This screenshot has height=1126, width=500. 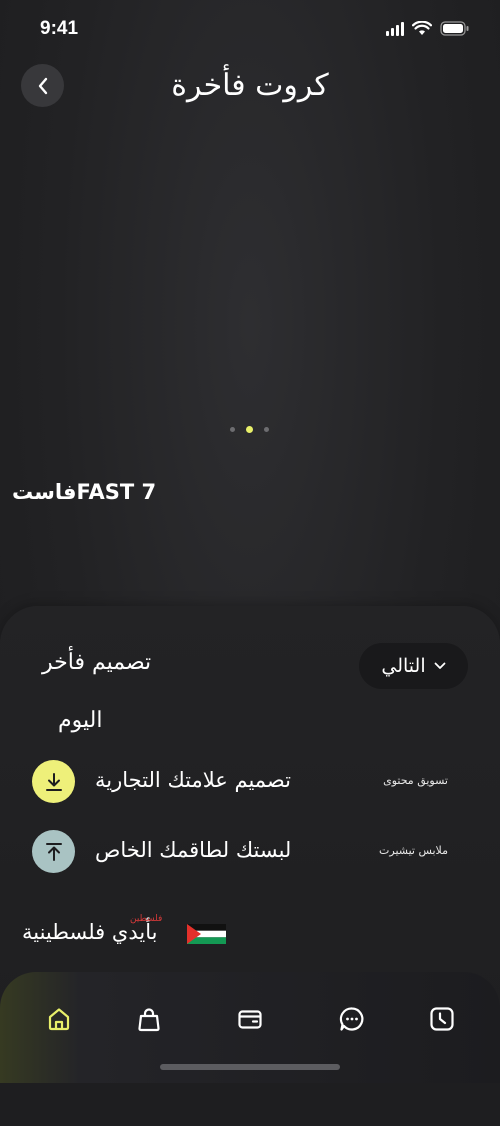 What do you see at coordinates (250, 28) in the screenshot?
I see `status-bar: 9:41` at bounding box center [250, 28].